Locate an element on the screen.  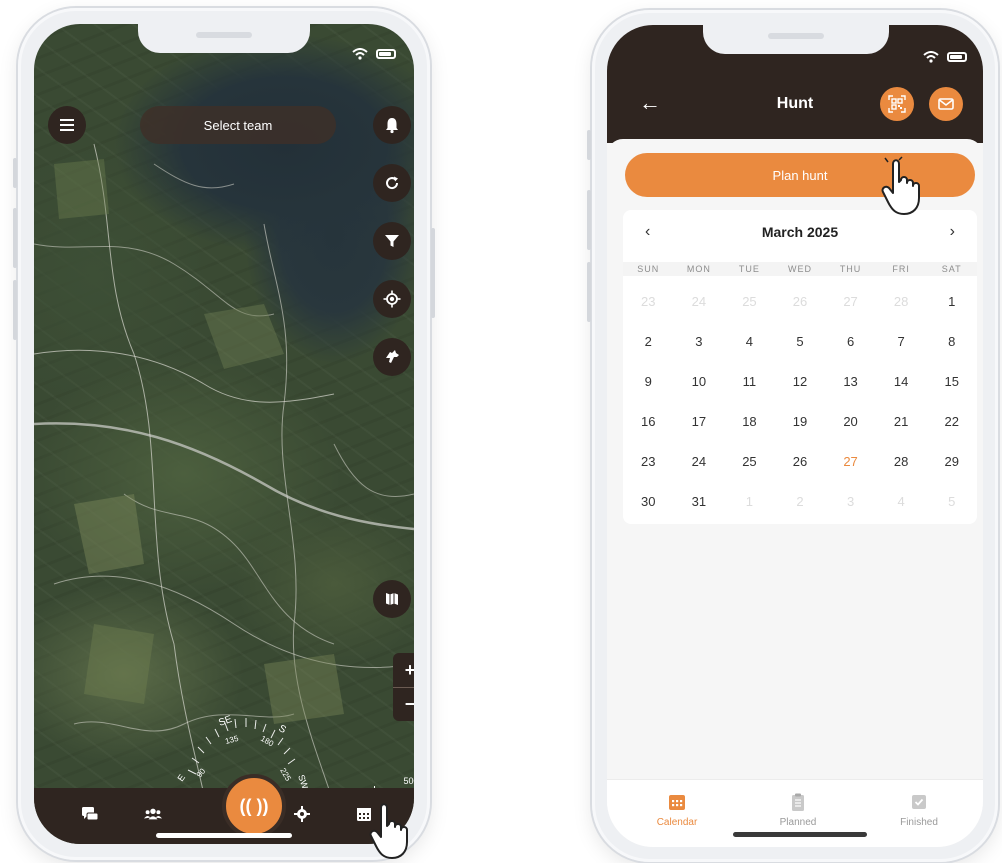
calendar-day: 9 is located at coordinates (648, 382).